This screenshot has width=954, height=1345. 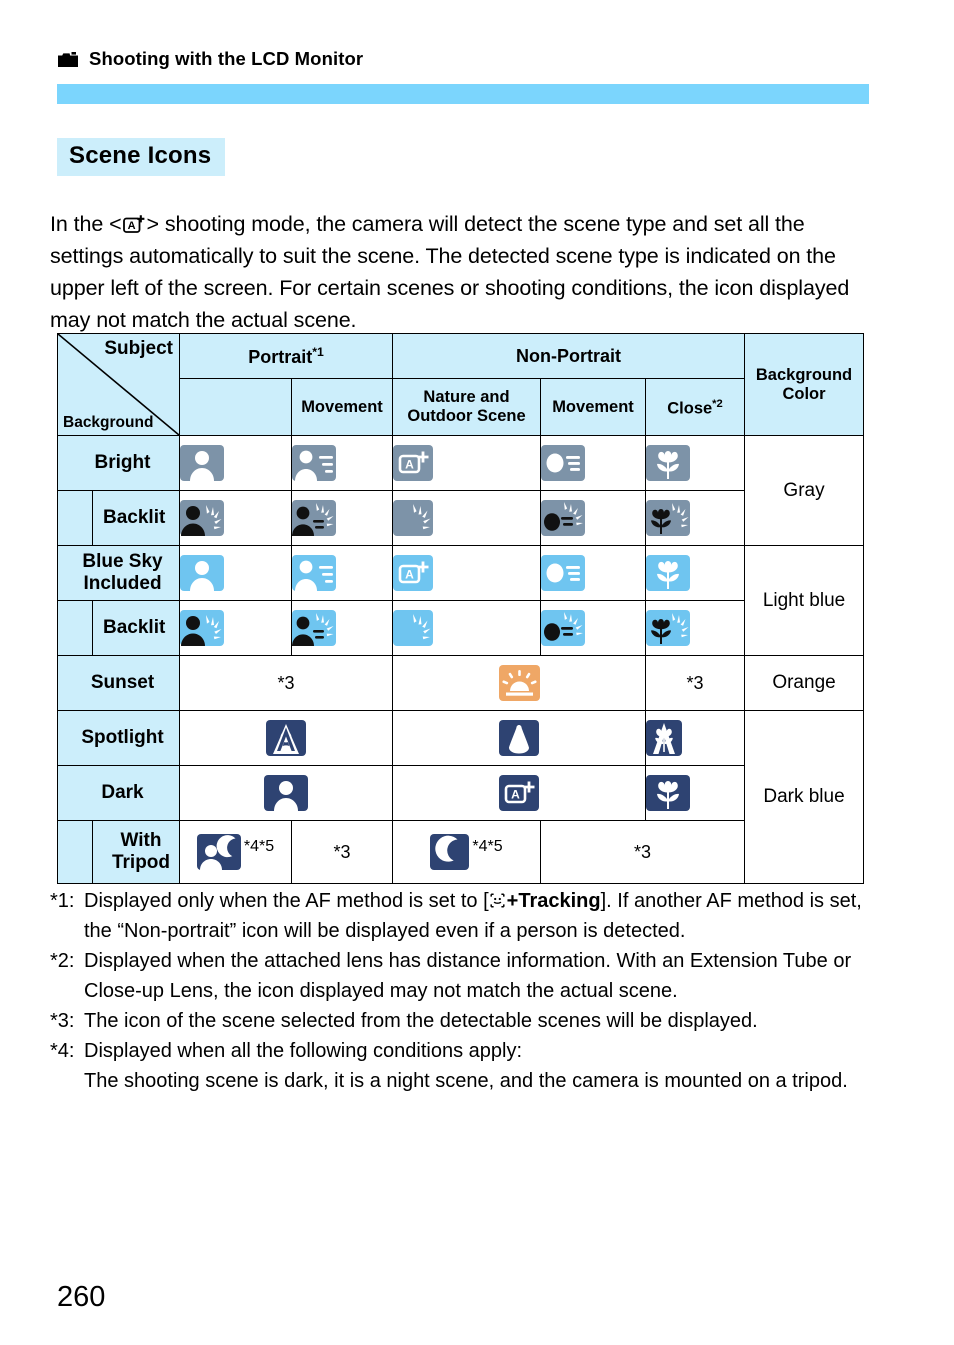 I want to click on cell-bluesky-nature: A, so click(x=466, y=573).